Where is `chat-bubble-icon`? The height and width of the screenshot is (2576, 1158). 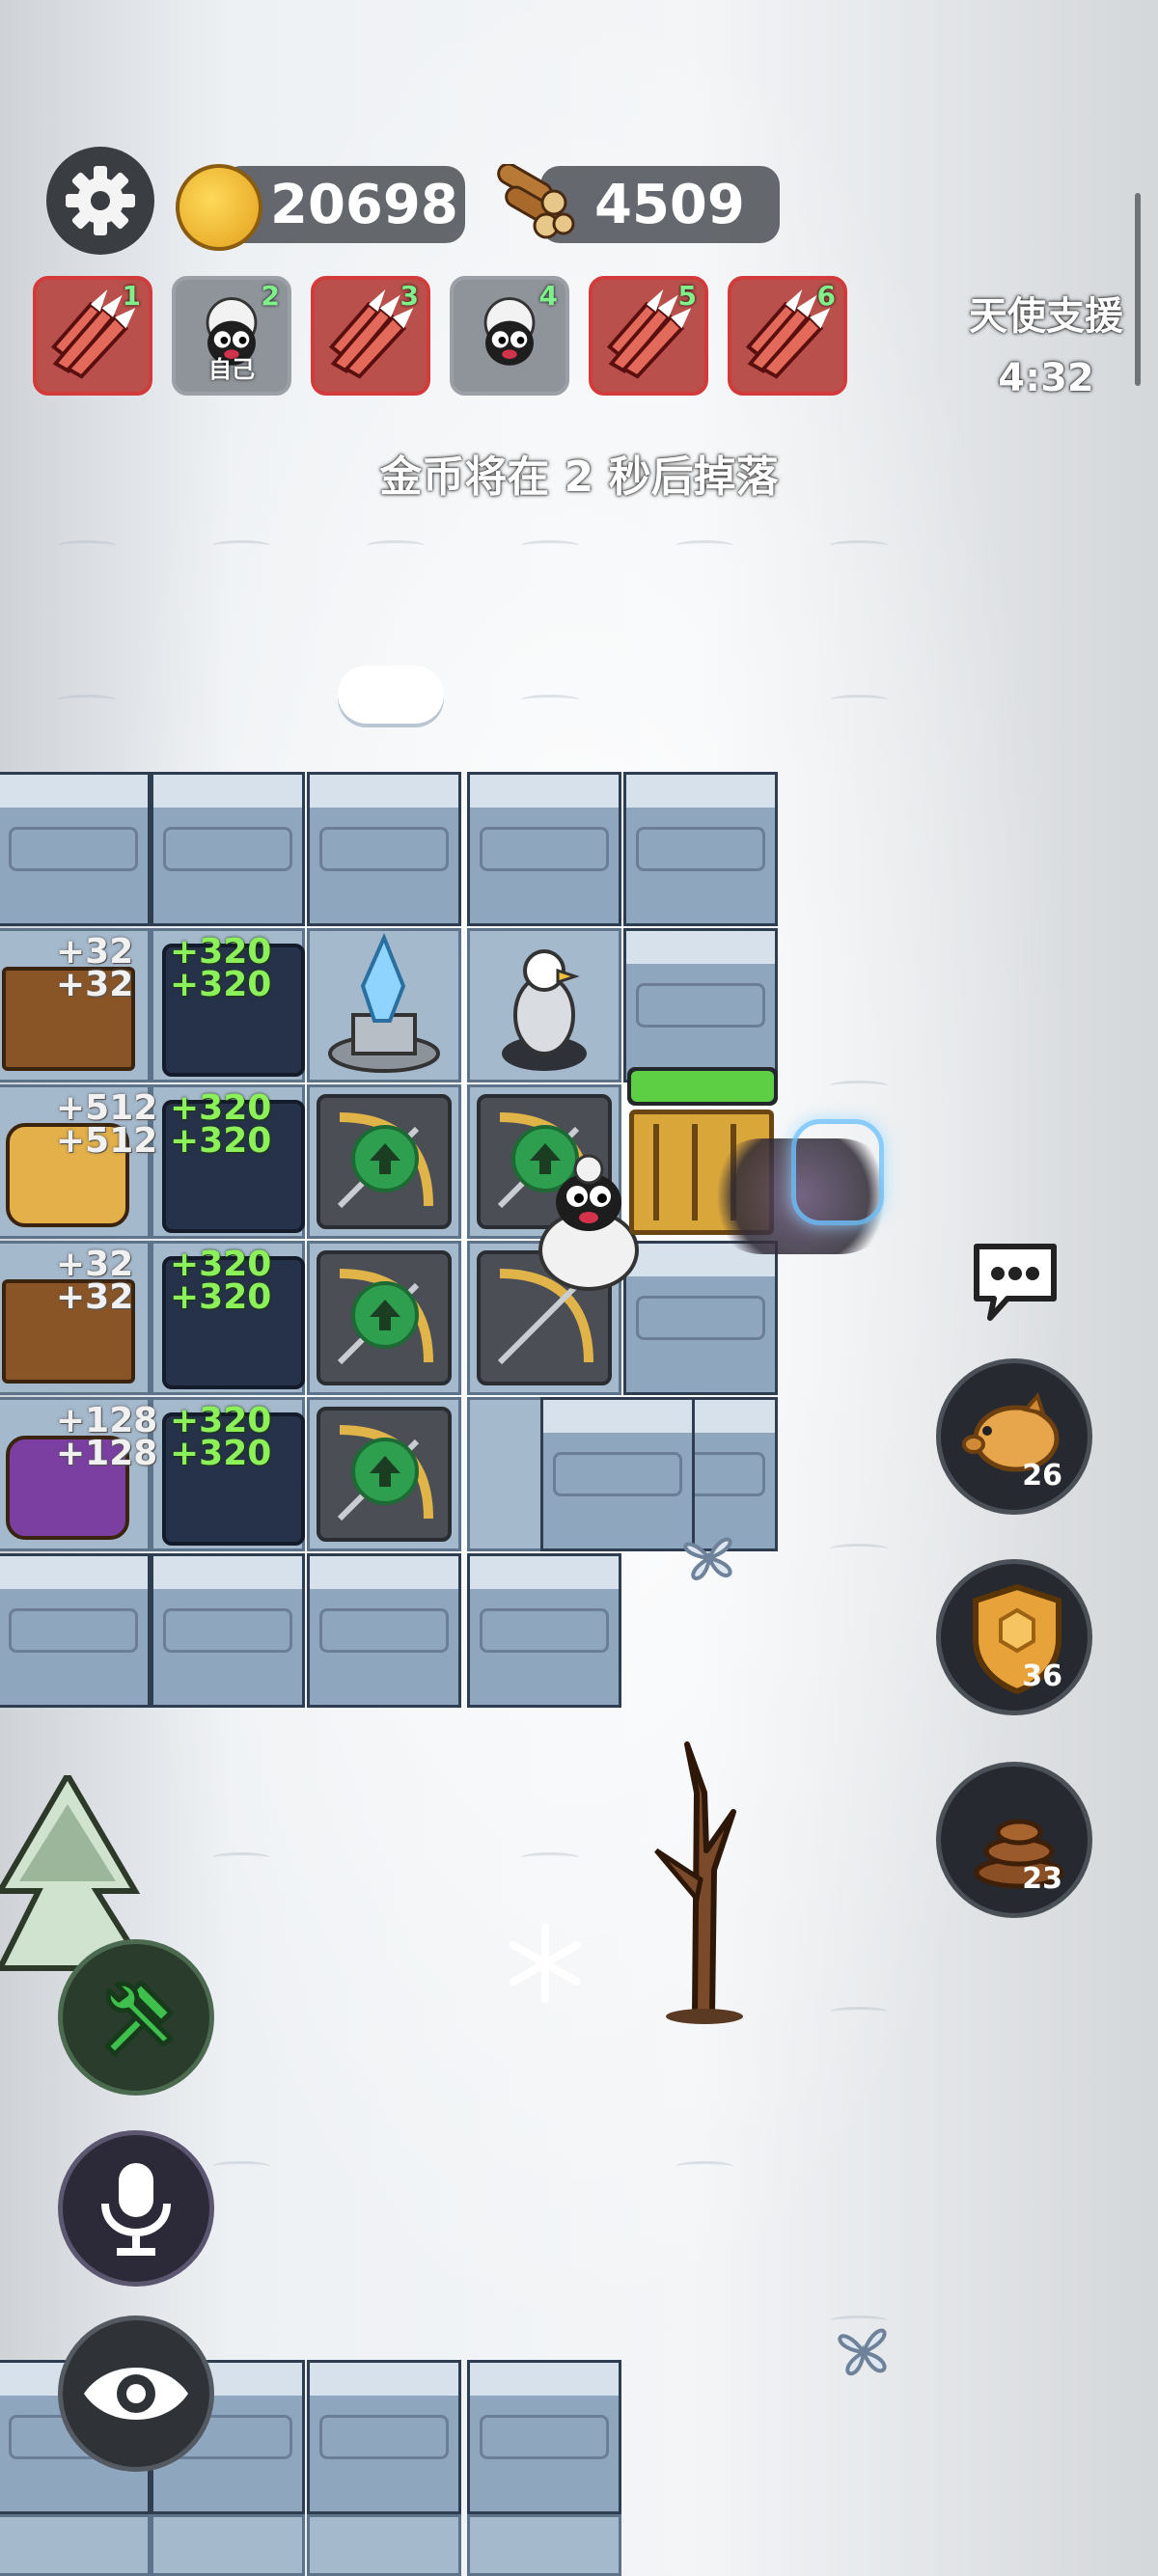 chat-bubble-icon is located at coordinates (1015, 1283).